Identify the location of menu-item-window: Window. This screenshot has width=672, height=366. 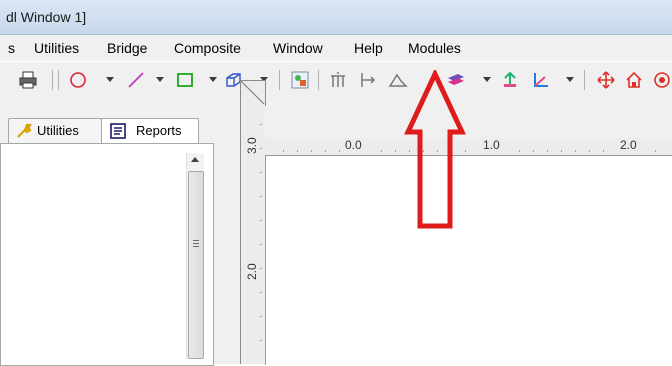
(298, 48).